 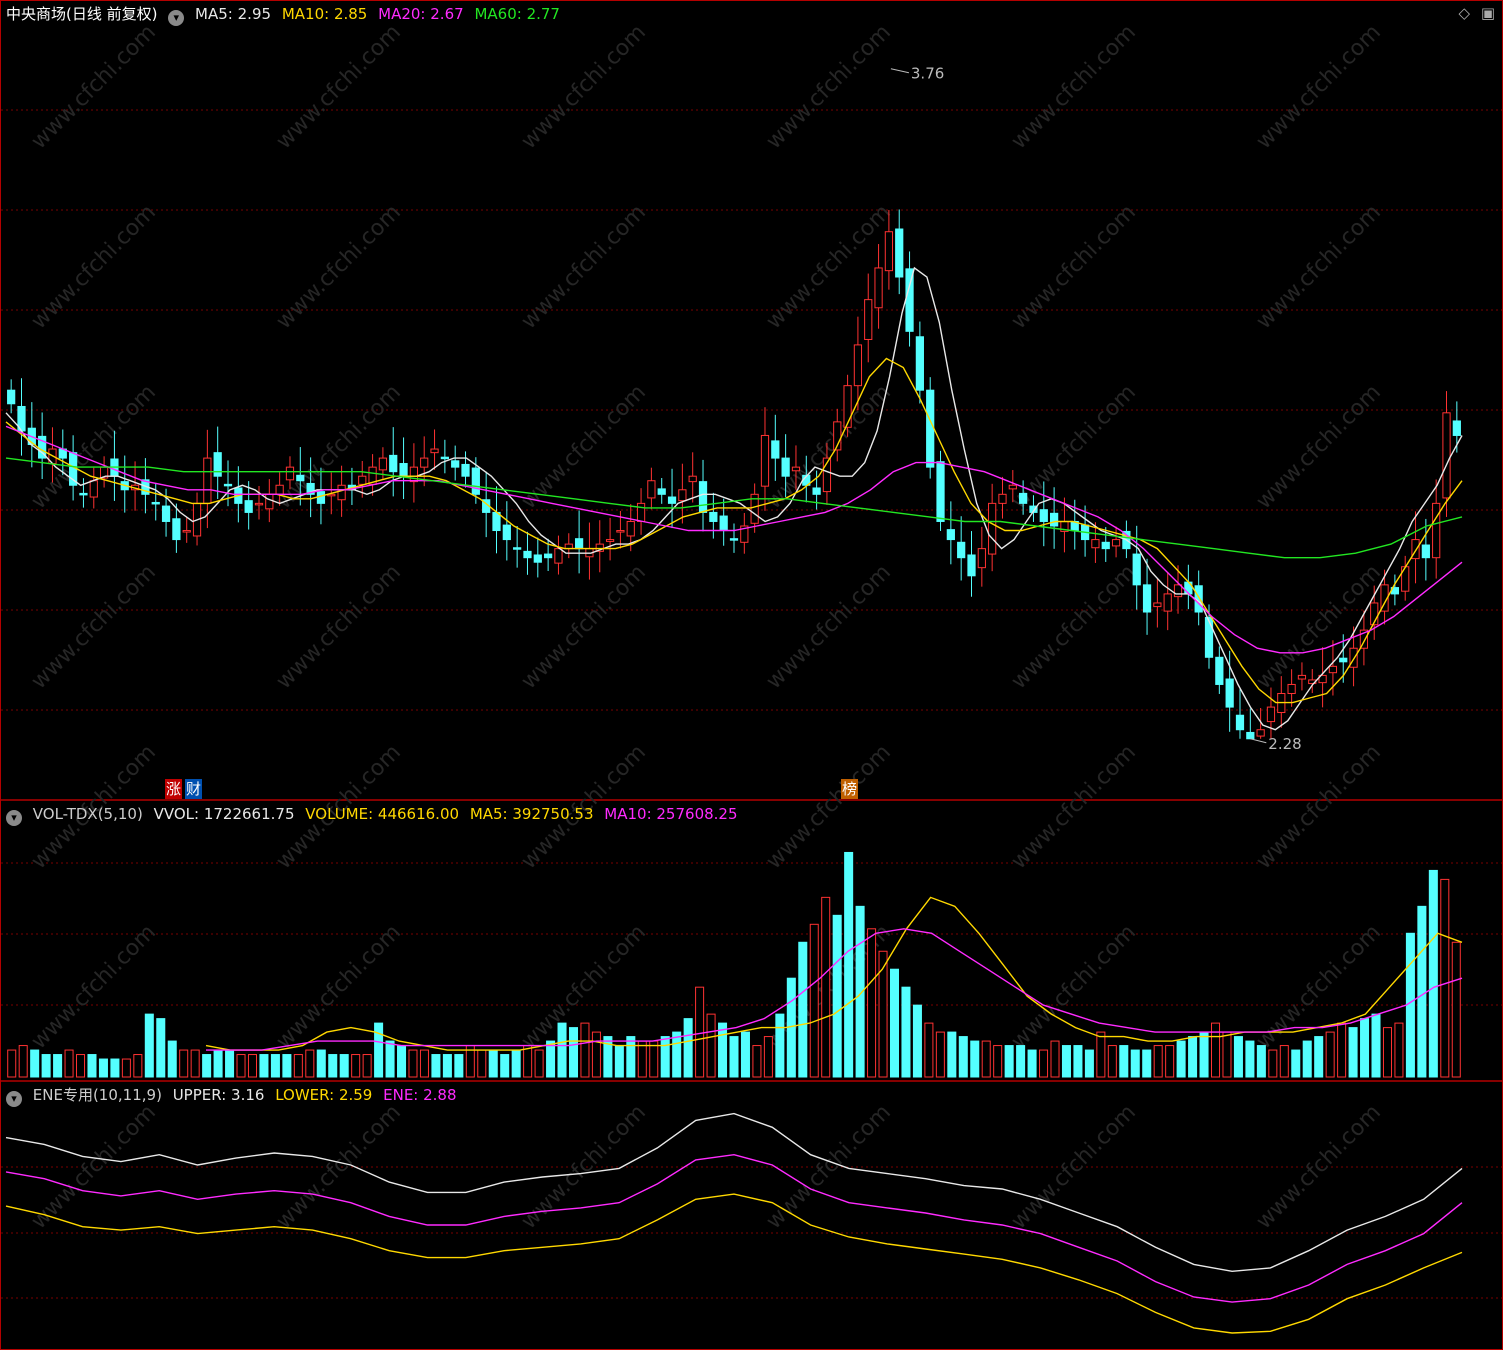 What do you see at coordinates (1488, 13) in the screenshot?
I see `window-icon: ▣` at bounding box center [1488, 13].